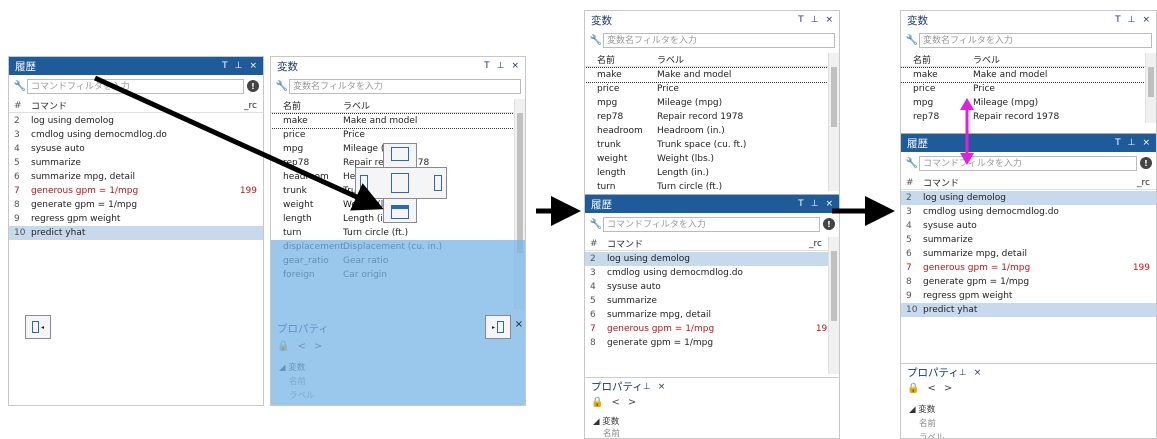 This screenshot has width=1157, height=439. Describe the element at coordinates (307, 105) in the screenshot. I see `col-name-header: 名前` at that location.